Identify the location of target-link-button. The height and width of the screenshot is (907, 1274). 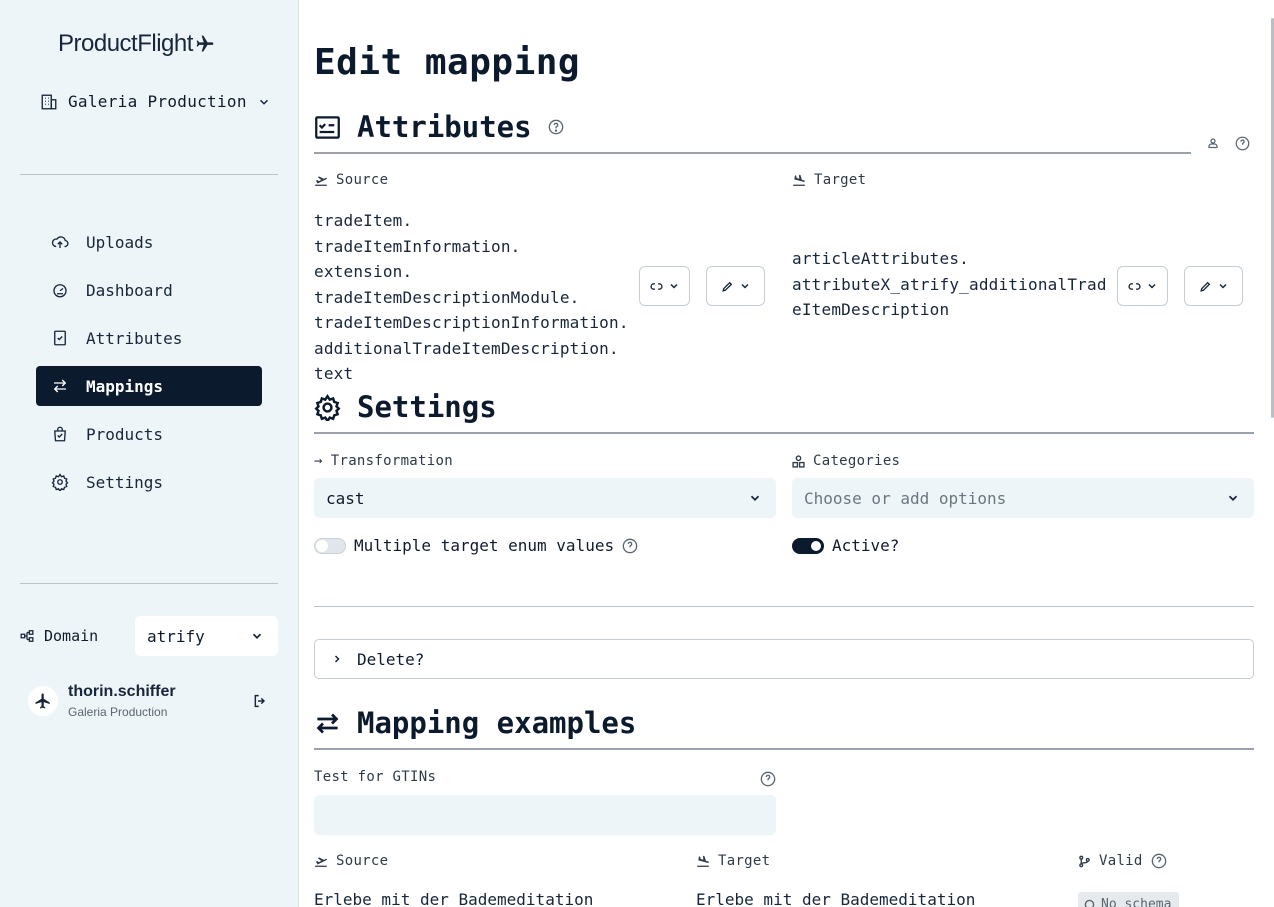
(1142, 286).